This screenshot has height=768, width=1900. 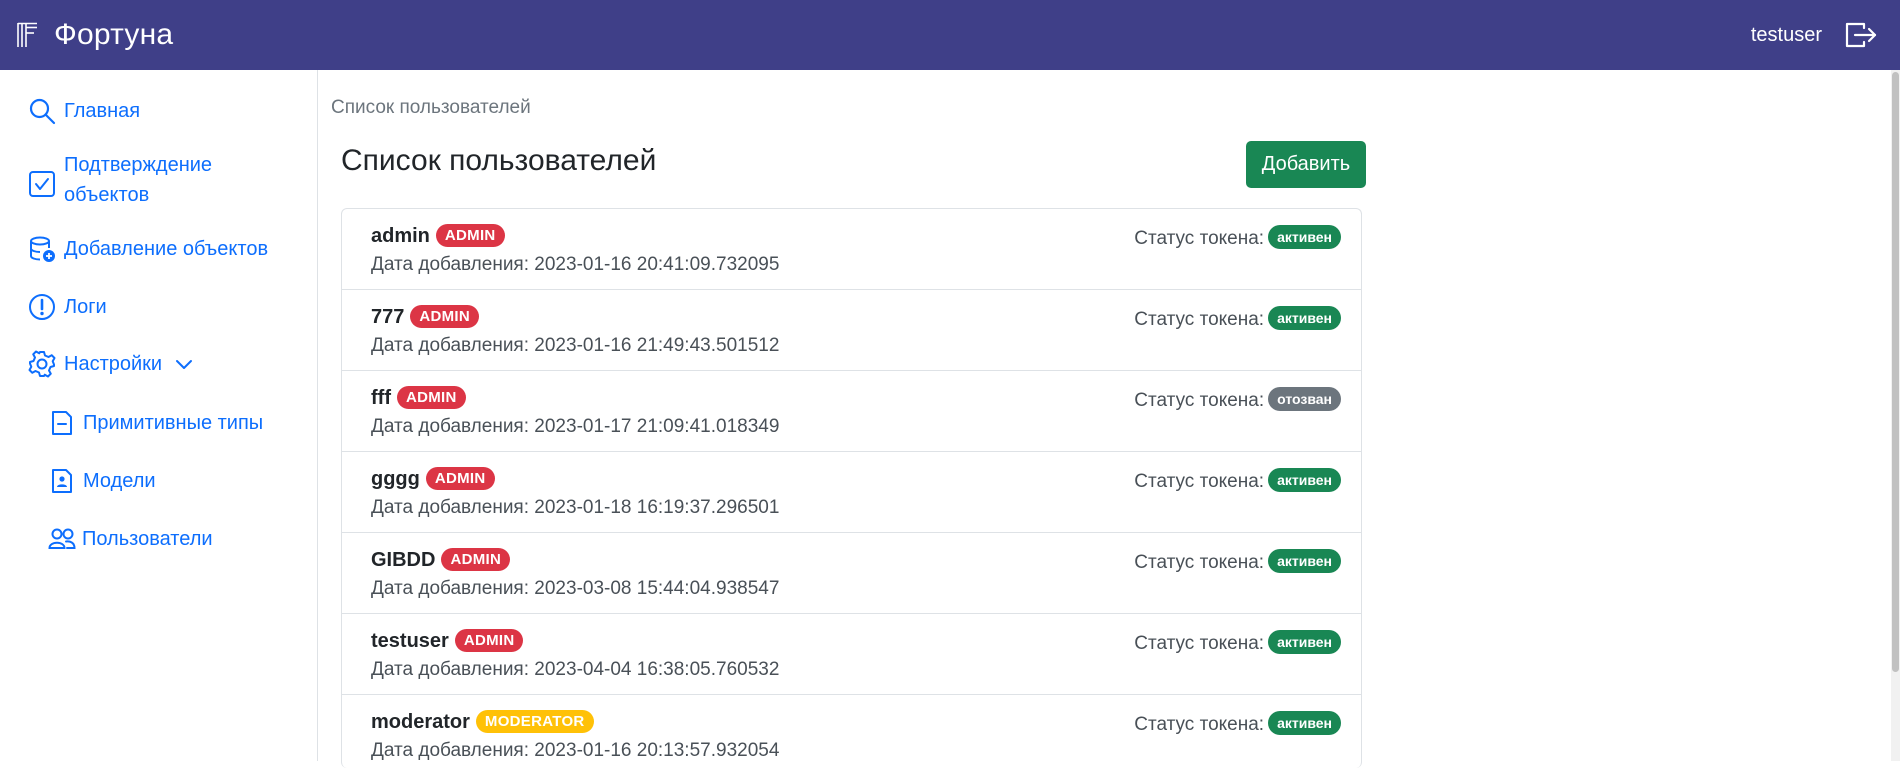 What do you see at coordinates (113, 364) in the screenshot?
I see `sidebar-item-label: Настройки` at bounding box center [113, 364].